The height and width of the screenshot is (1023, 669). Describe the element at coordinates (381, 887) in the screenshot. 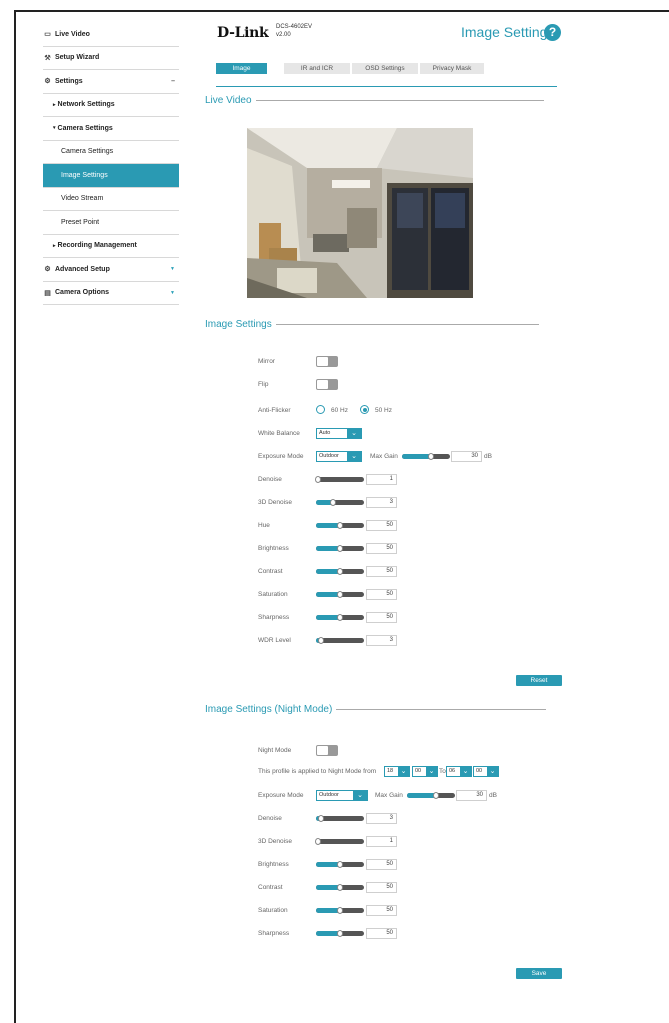

I see `night-contrast-value: 50` at that location.